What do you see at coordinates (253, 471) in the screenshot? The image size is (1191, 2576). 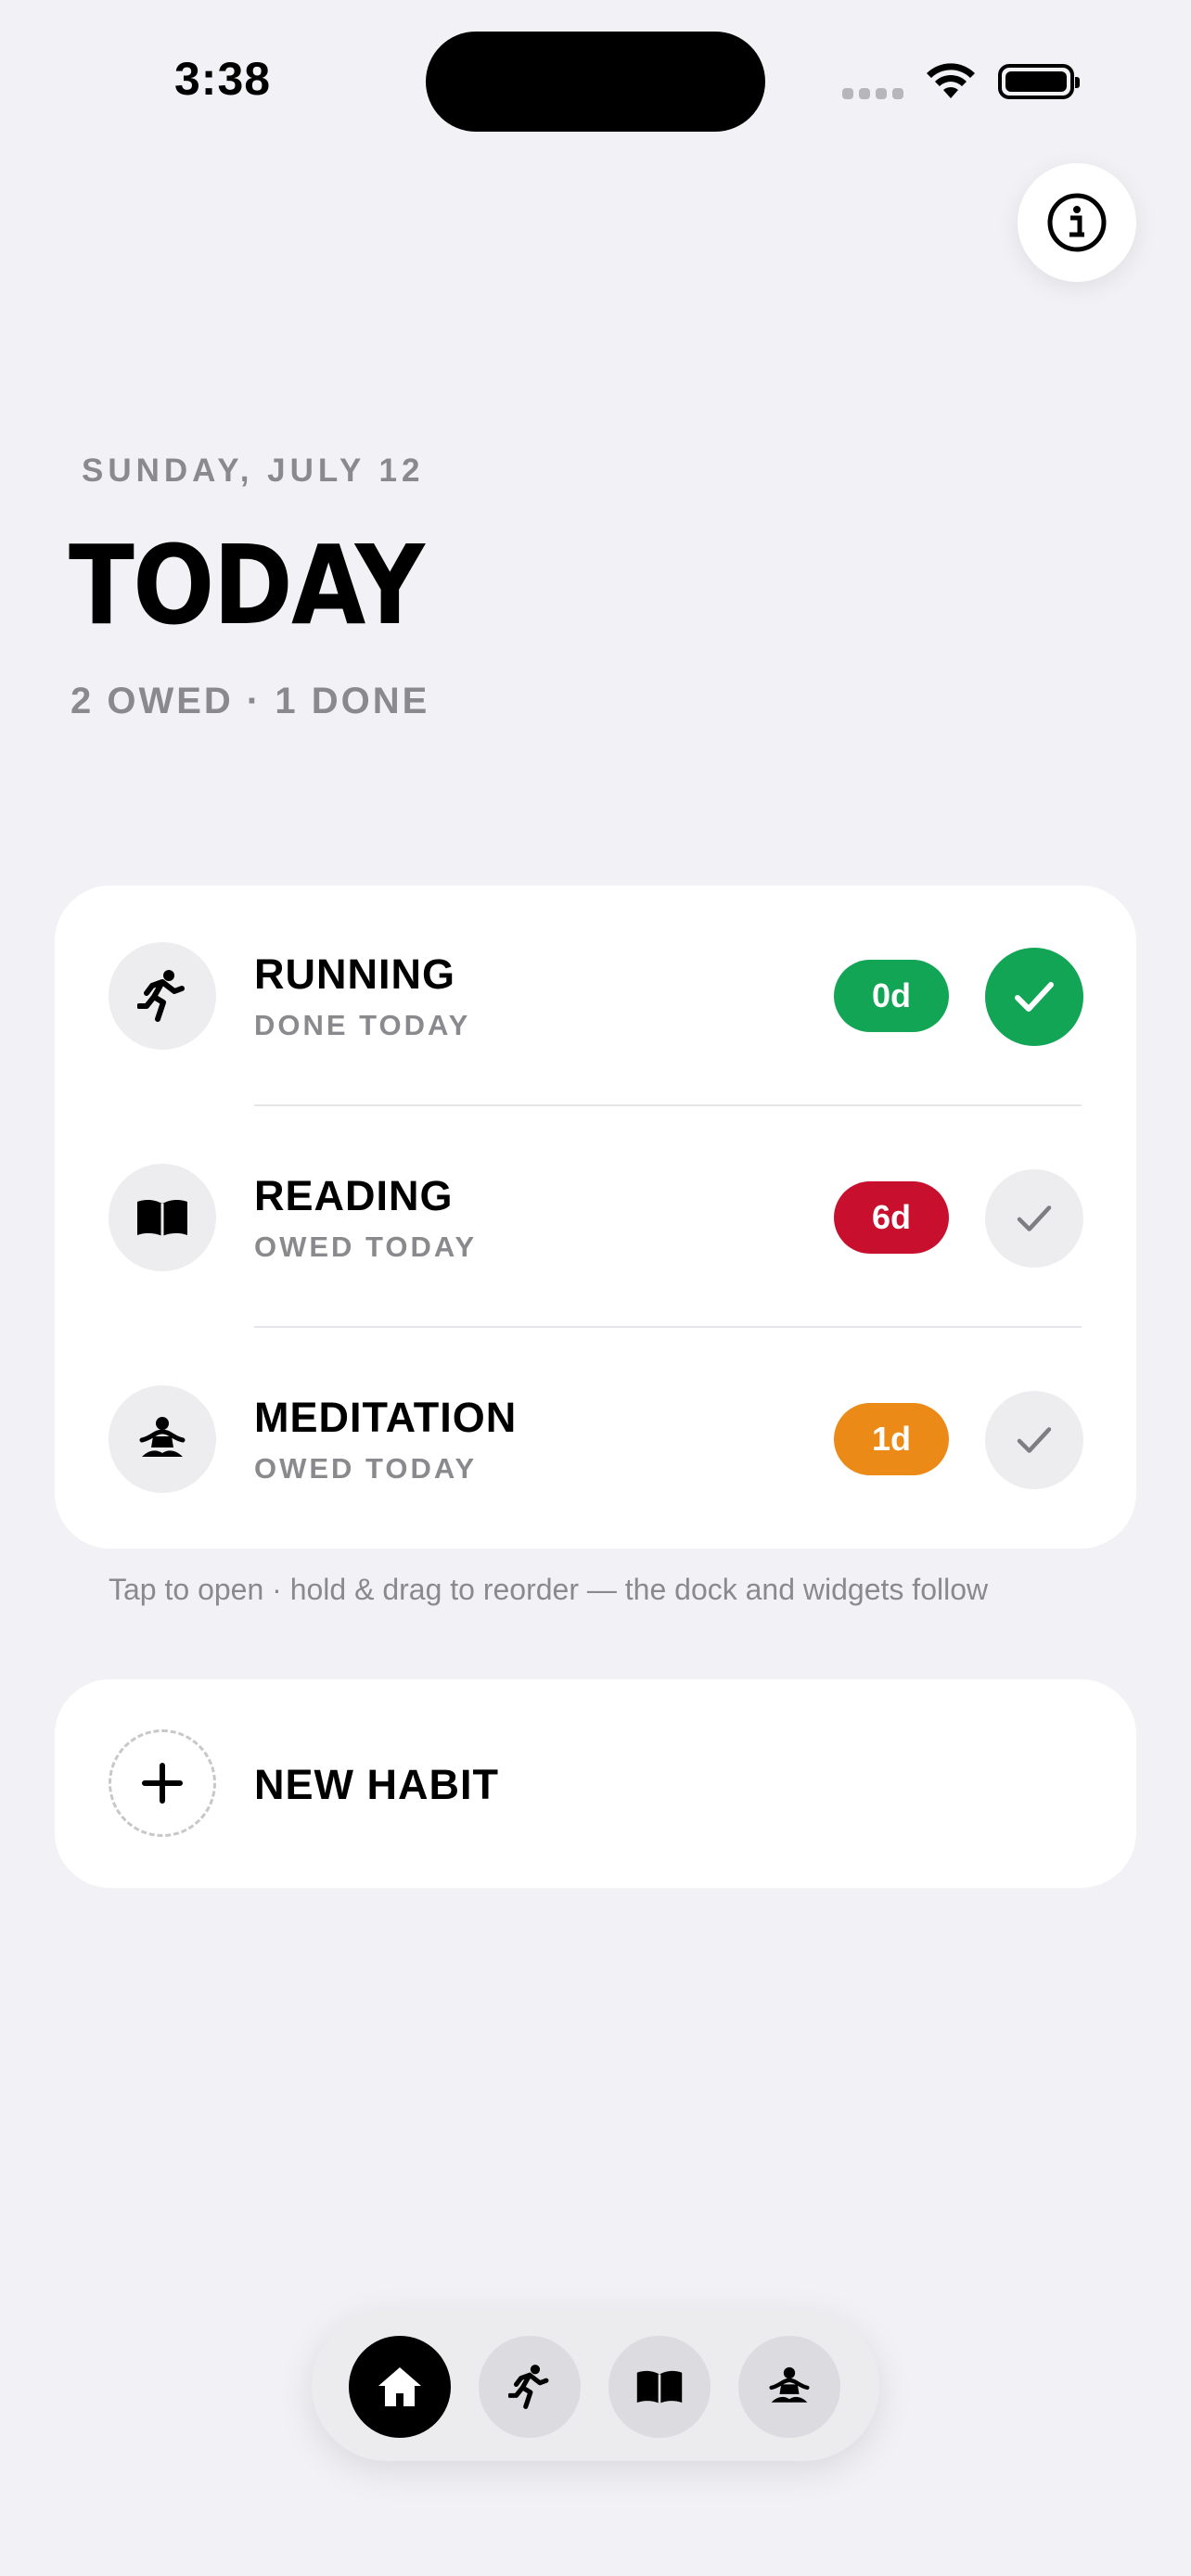 I see `current-date: SUNDAY, JULY 12` at bounding box center [253, 471].